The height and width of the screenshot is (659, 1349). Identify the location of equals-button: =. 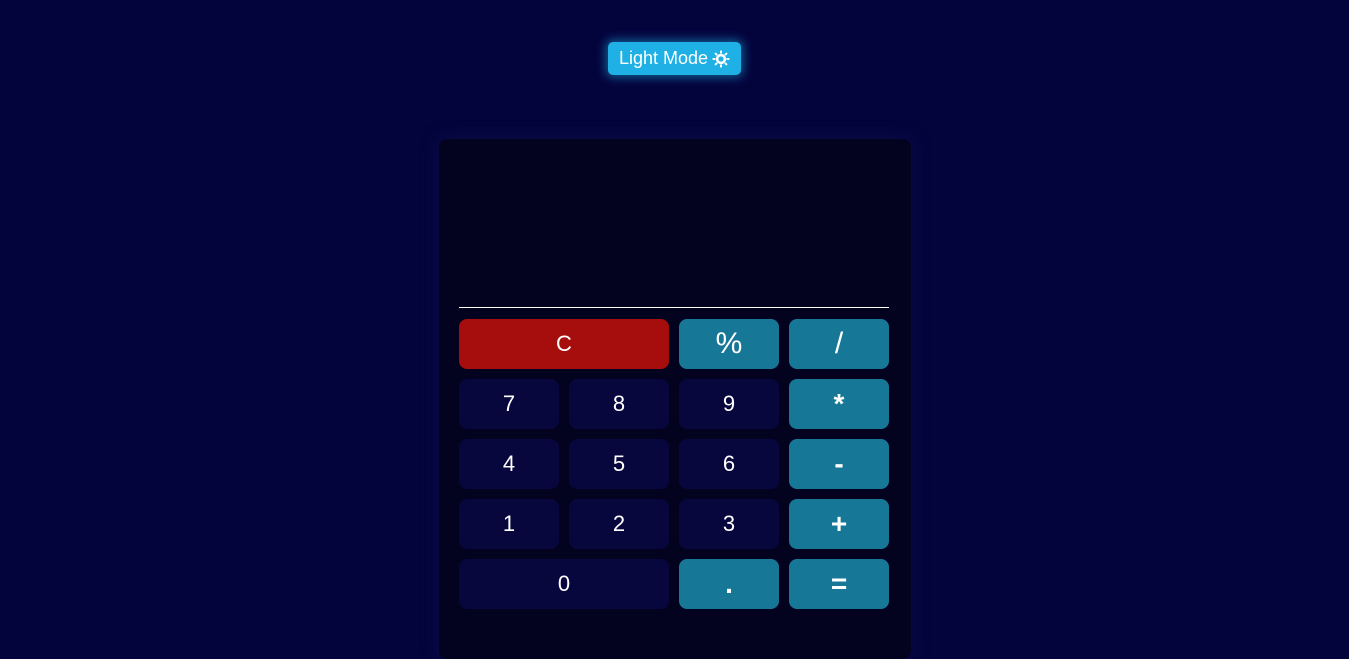
(839, 584).